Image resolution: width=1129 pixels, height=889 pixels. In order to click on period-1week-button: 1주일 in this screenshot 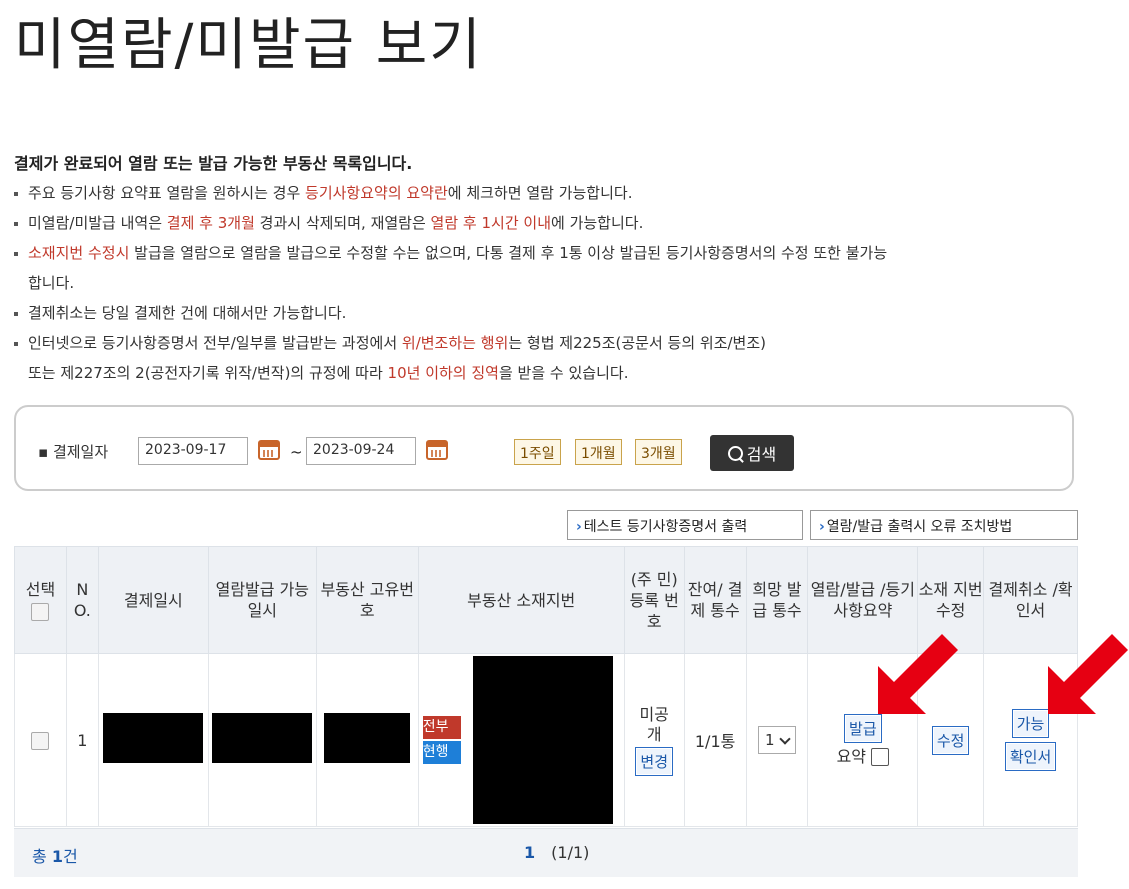, I will do `click(537, 452)`.